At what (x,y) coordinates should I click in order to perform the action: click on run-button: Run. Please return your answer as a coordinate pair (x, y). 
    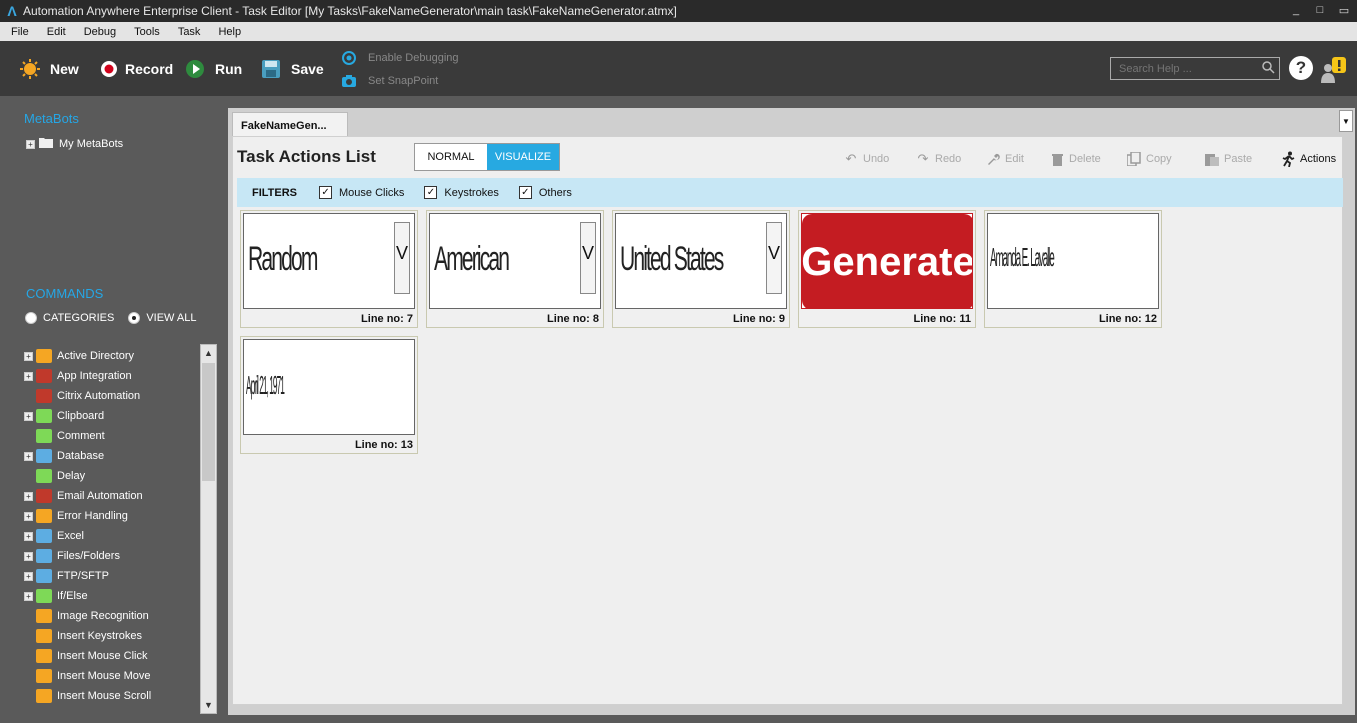
    Looking at the image, I should click on (213, 69).